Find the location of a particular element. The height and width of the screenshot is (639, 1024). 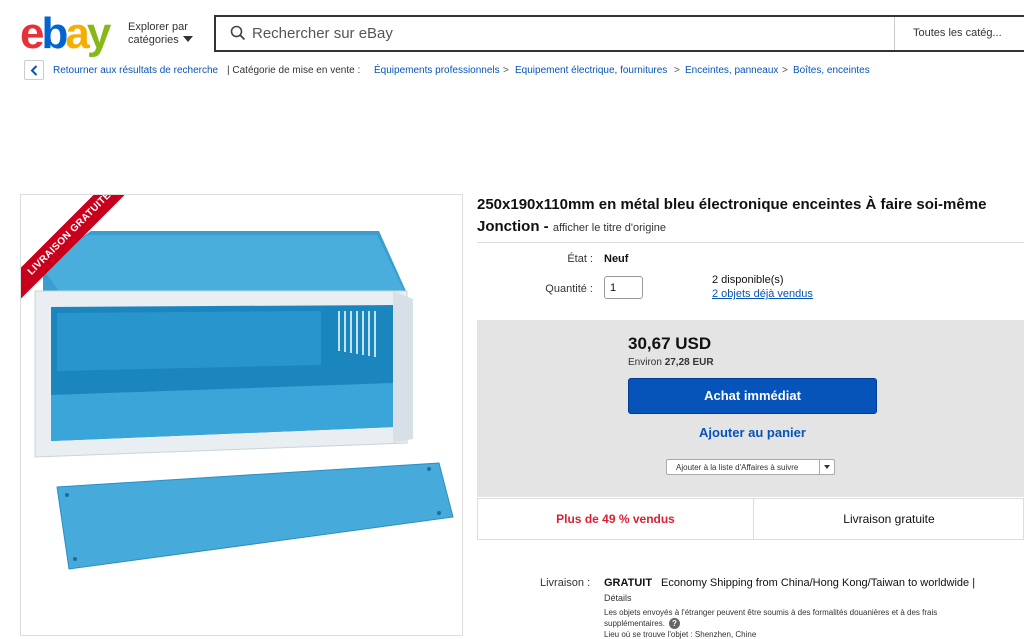

chevron-left-icon is located at coordinates (34, 70).